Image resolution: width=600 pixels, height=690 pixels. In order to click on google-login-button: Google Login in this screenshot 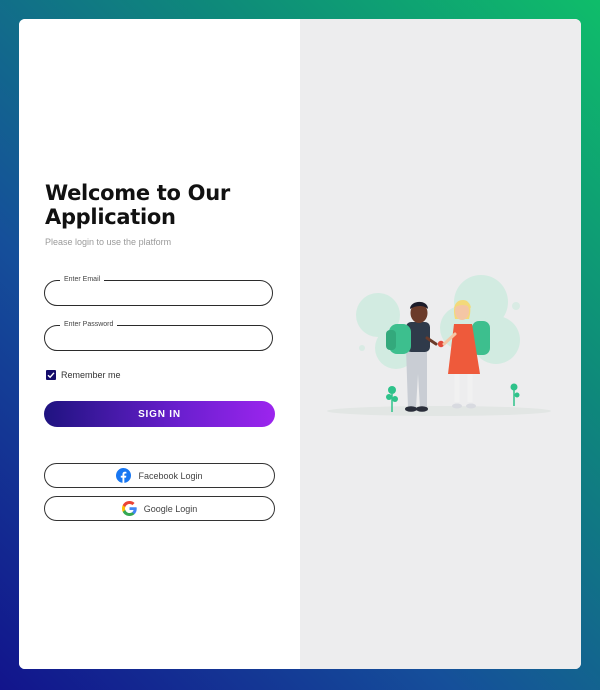, I will do `click(159, 508)`.